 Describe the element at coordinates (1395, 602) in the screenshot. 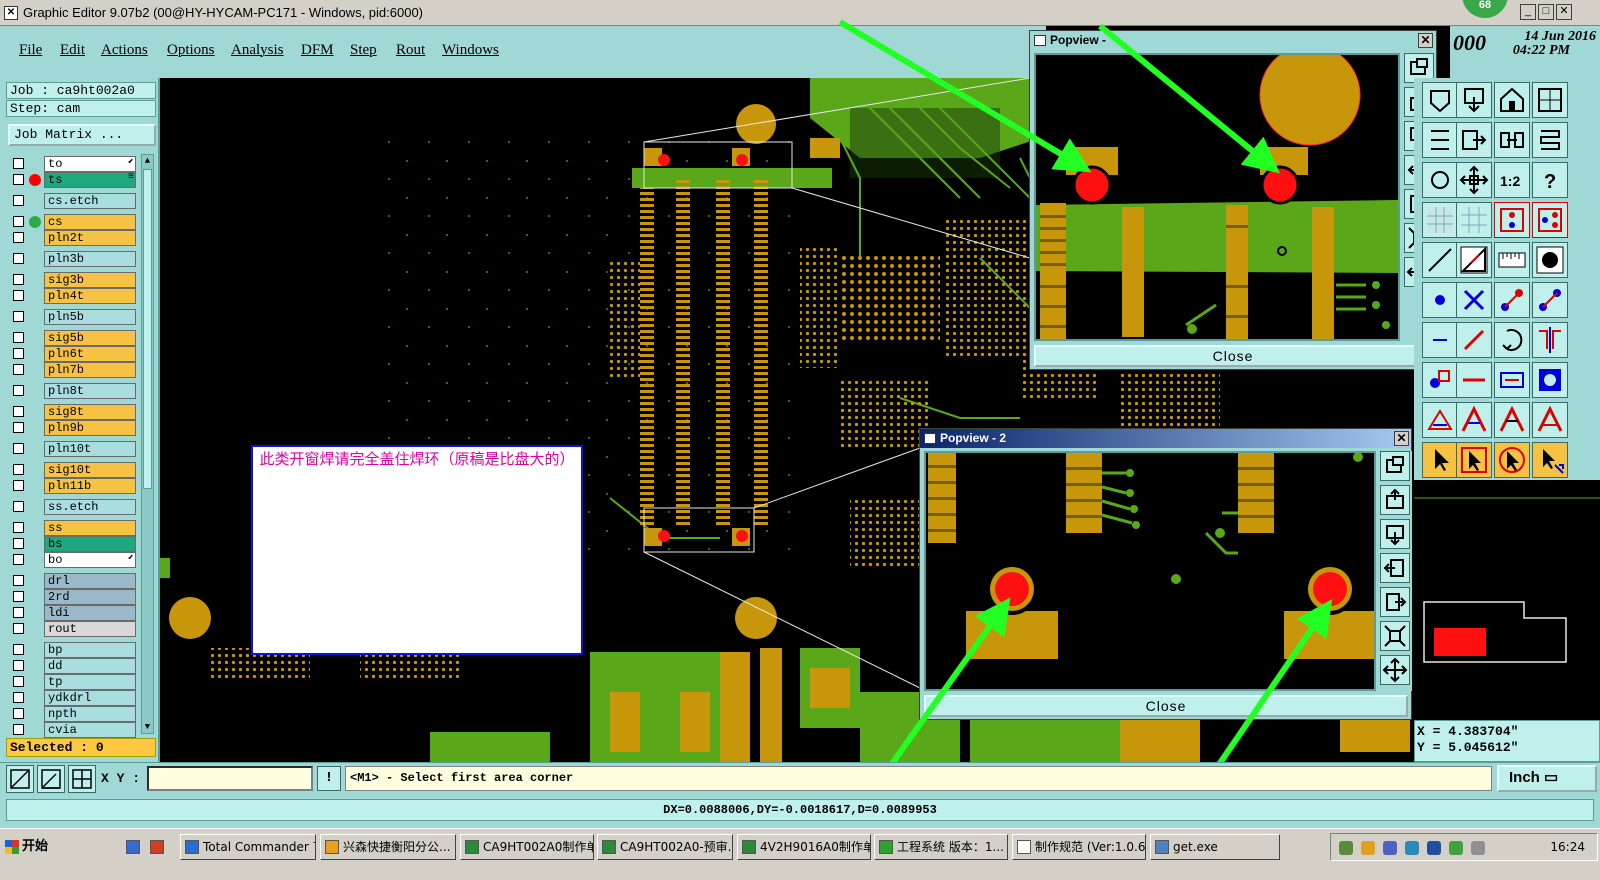

I see `pan-right-2-icon` at that location.